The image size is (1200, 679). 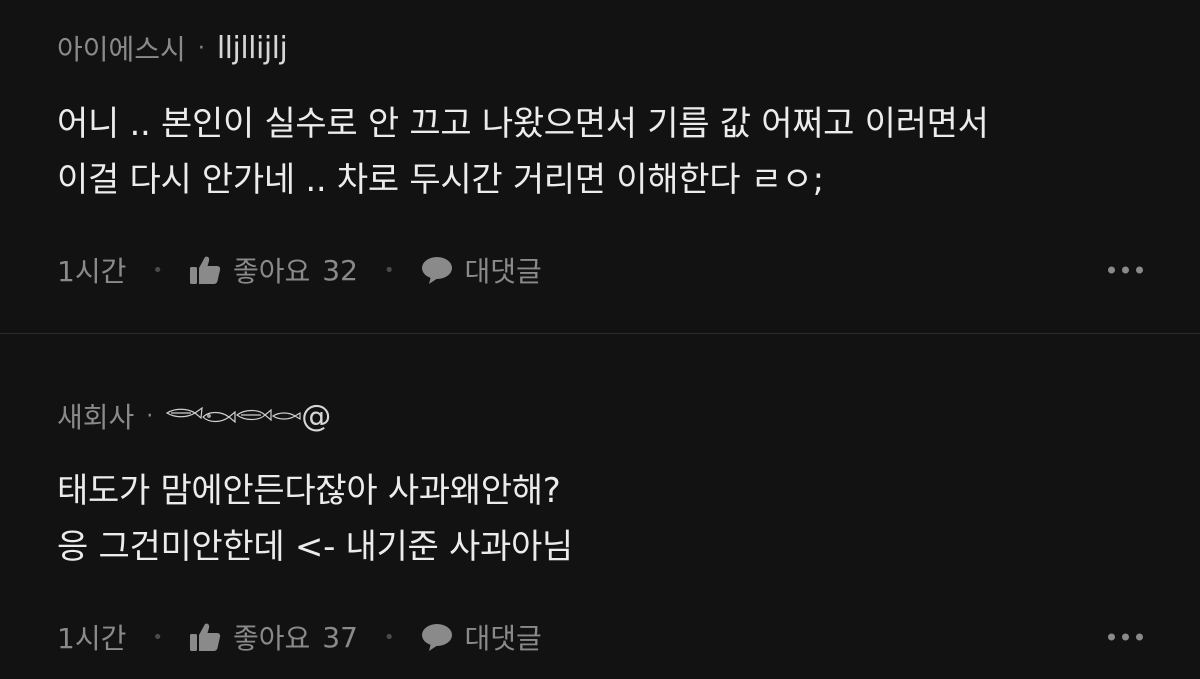 I want to click on like-button: 좋아요 37, so click(x=273, y=637).